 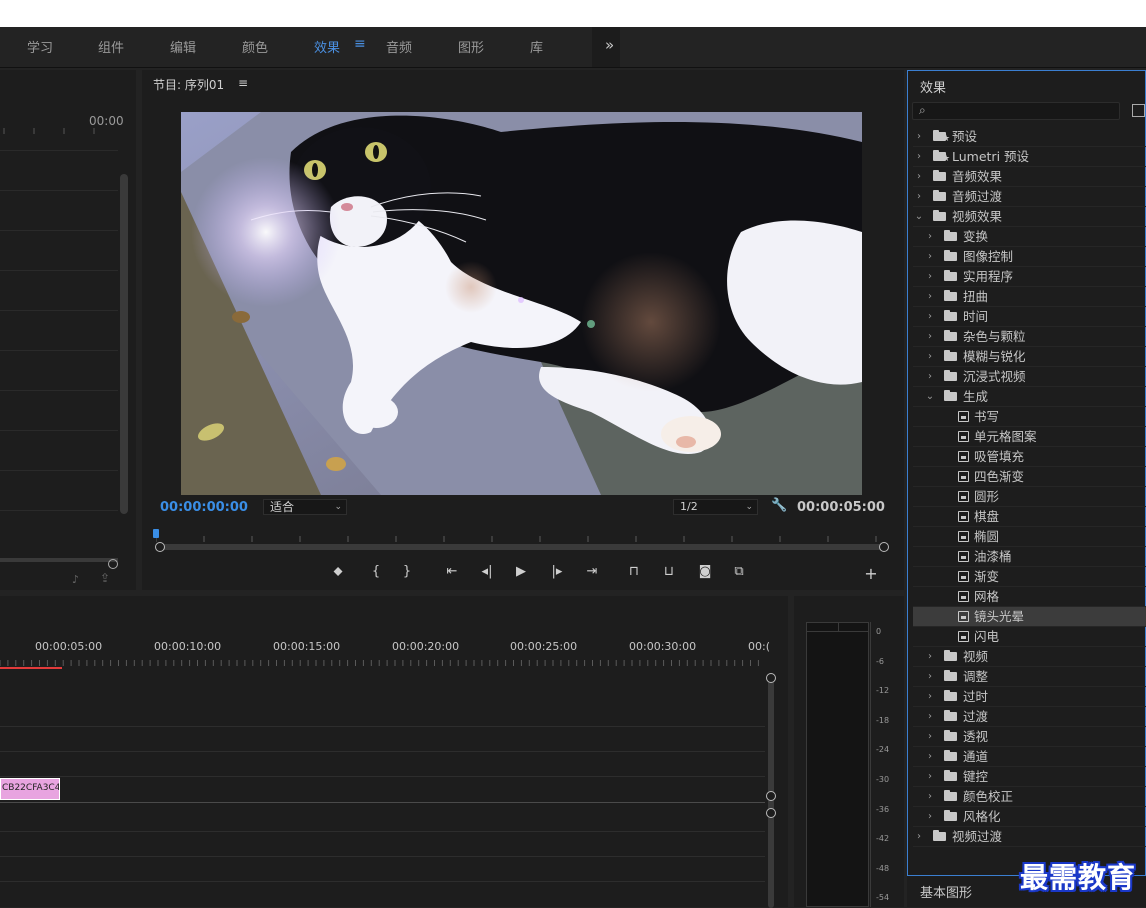 I want to click on effects-tree-item: › 键控, so click(x=1029, y=777).